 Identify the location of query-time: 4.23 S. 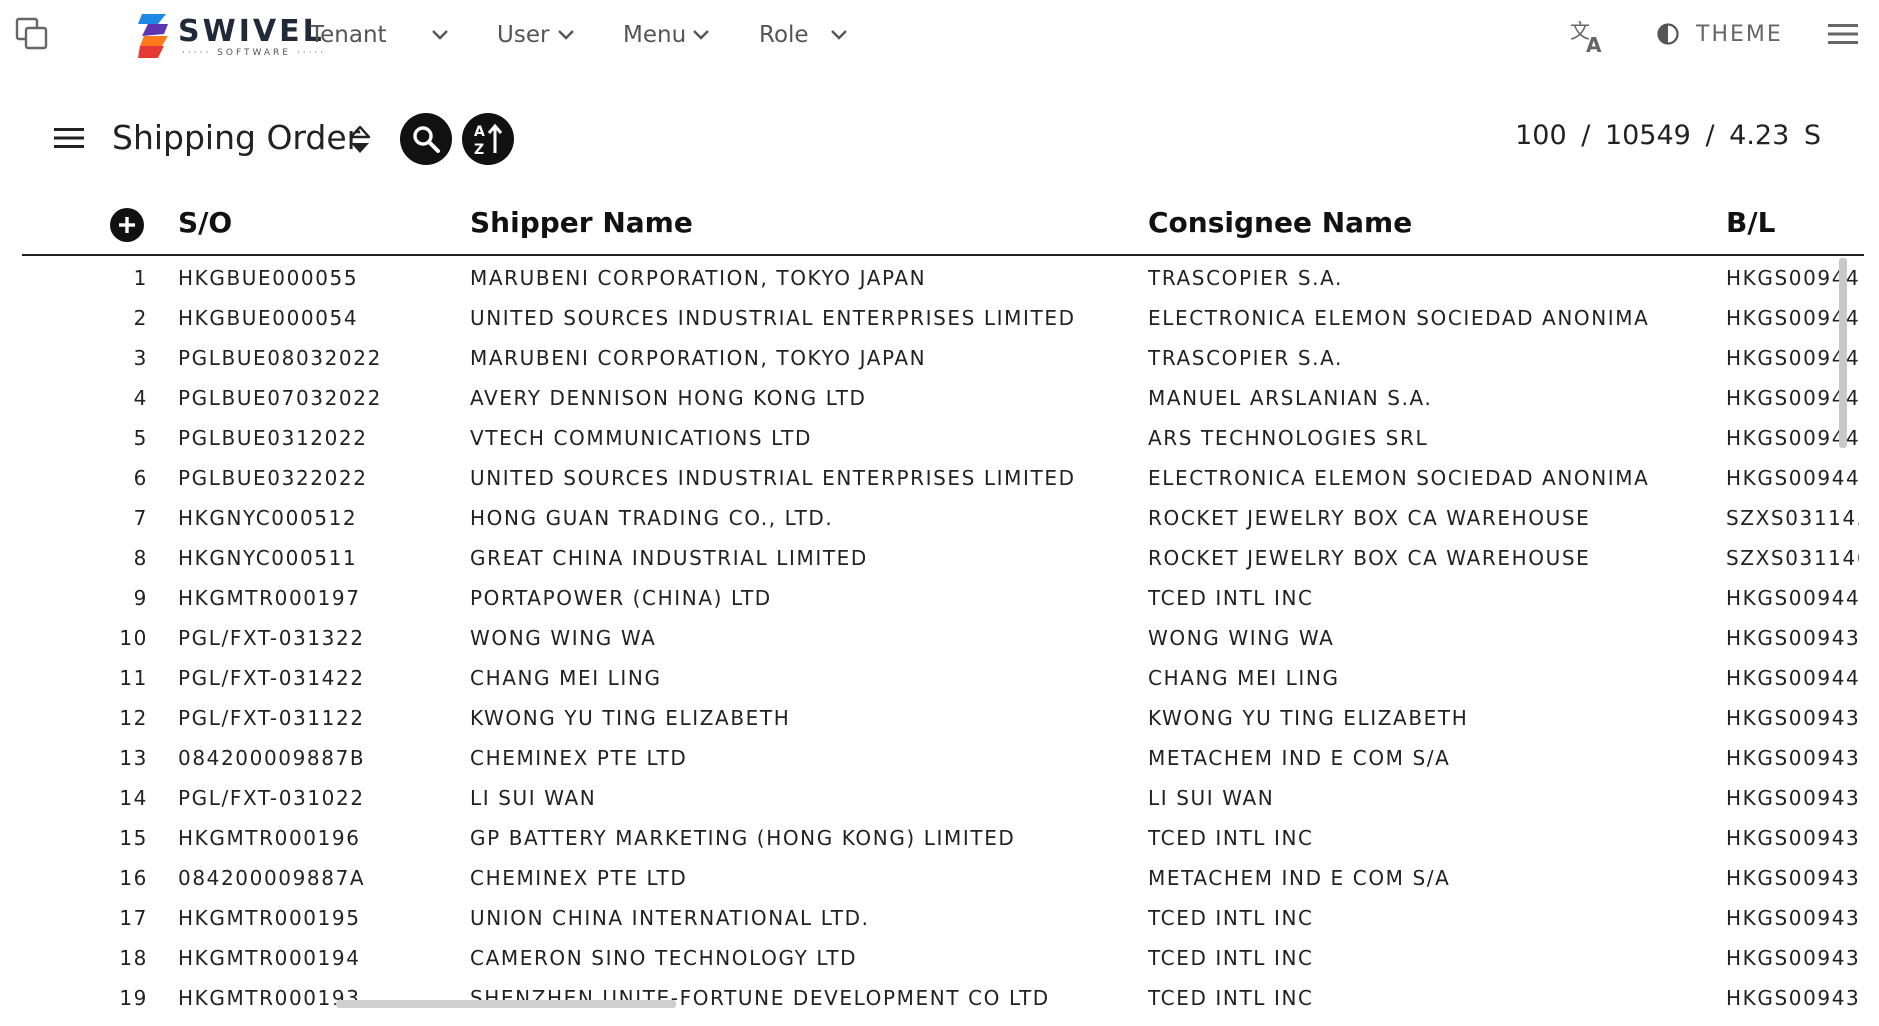
(1775, 135).